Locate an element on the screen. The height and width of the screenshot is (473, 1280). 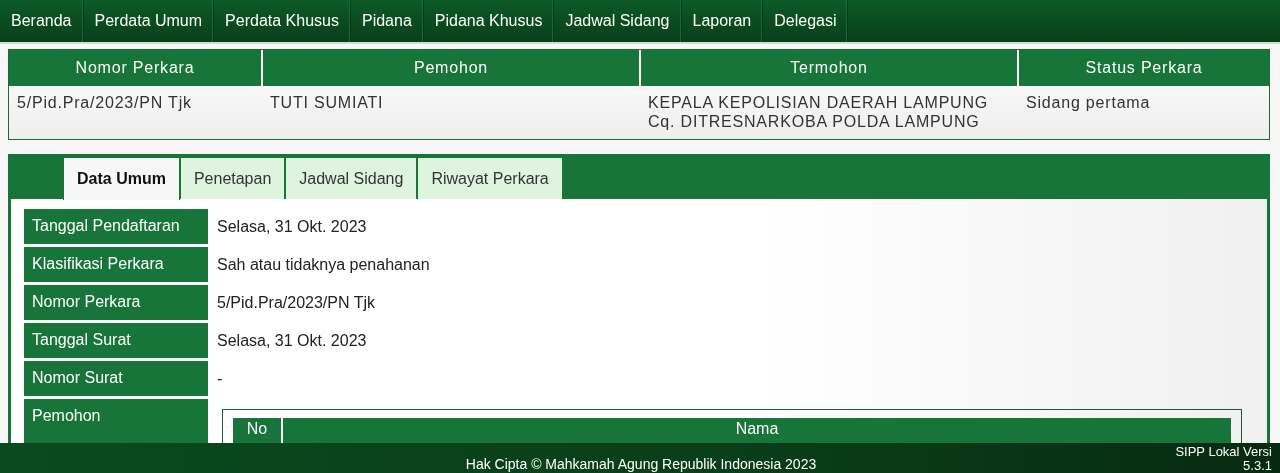
column-header: Nama is located at coordinates (756, 430).